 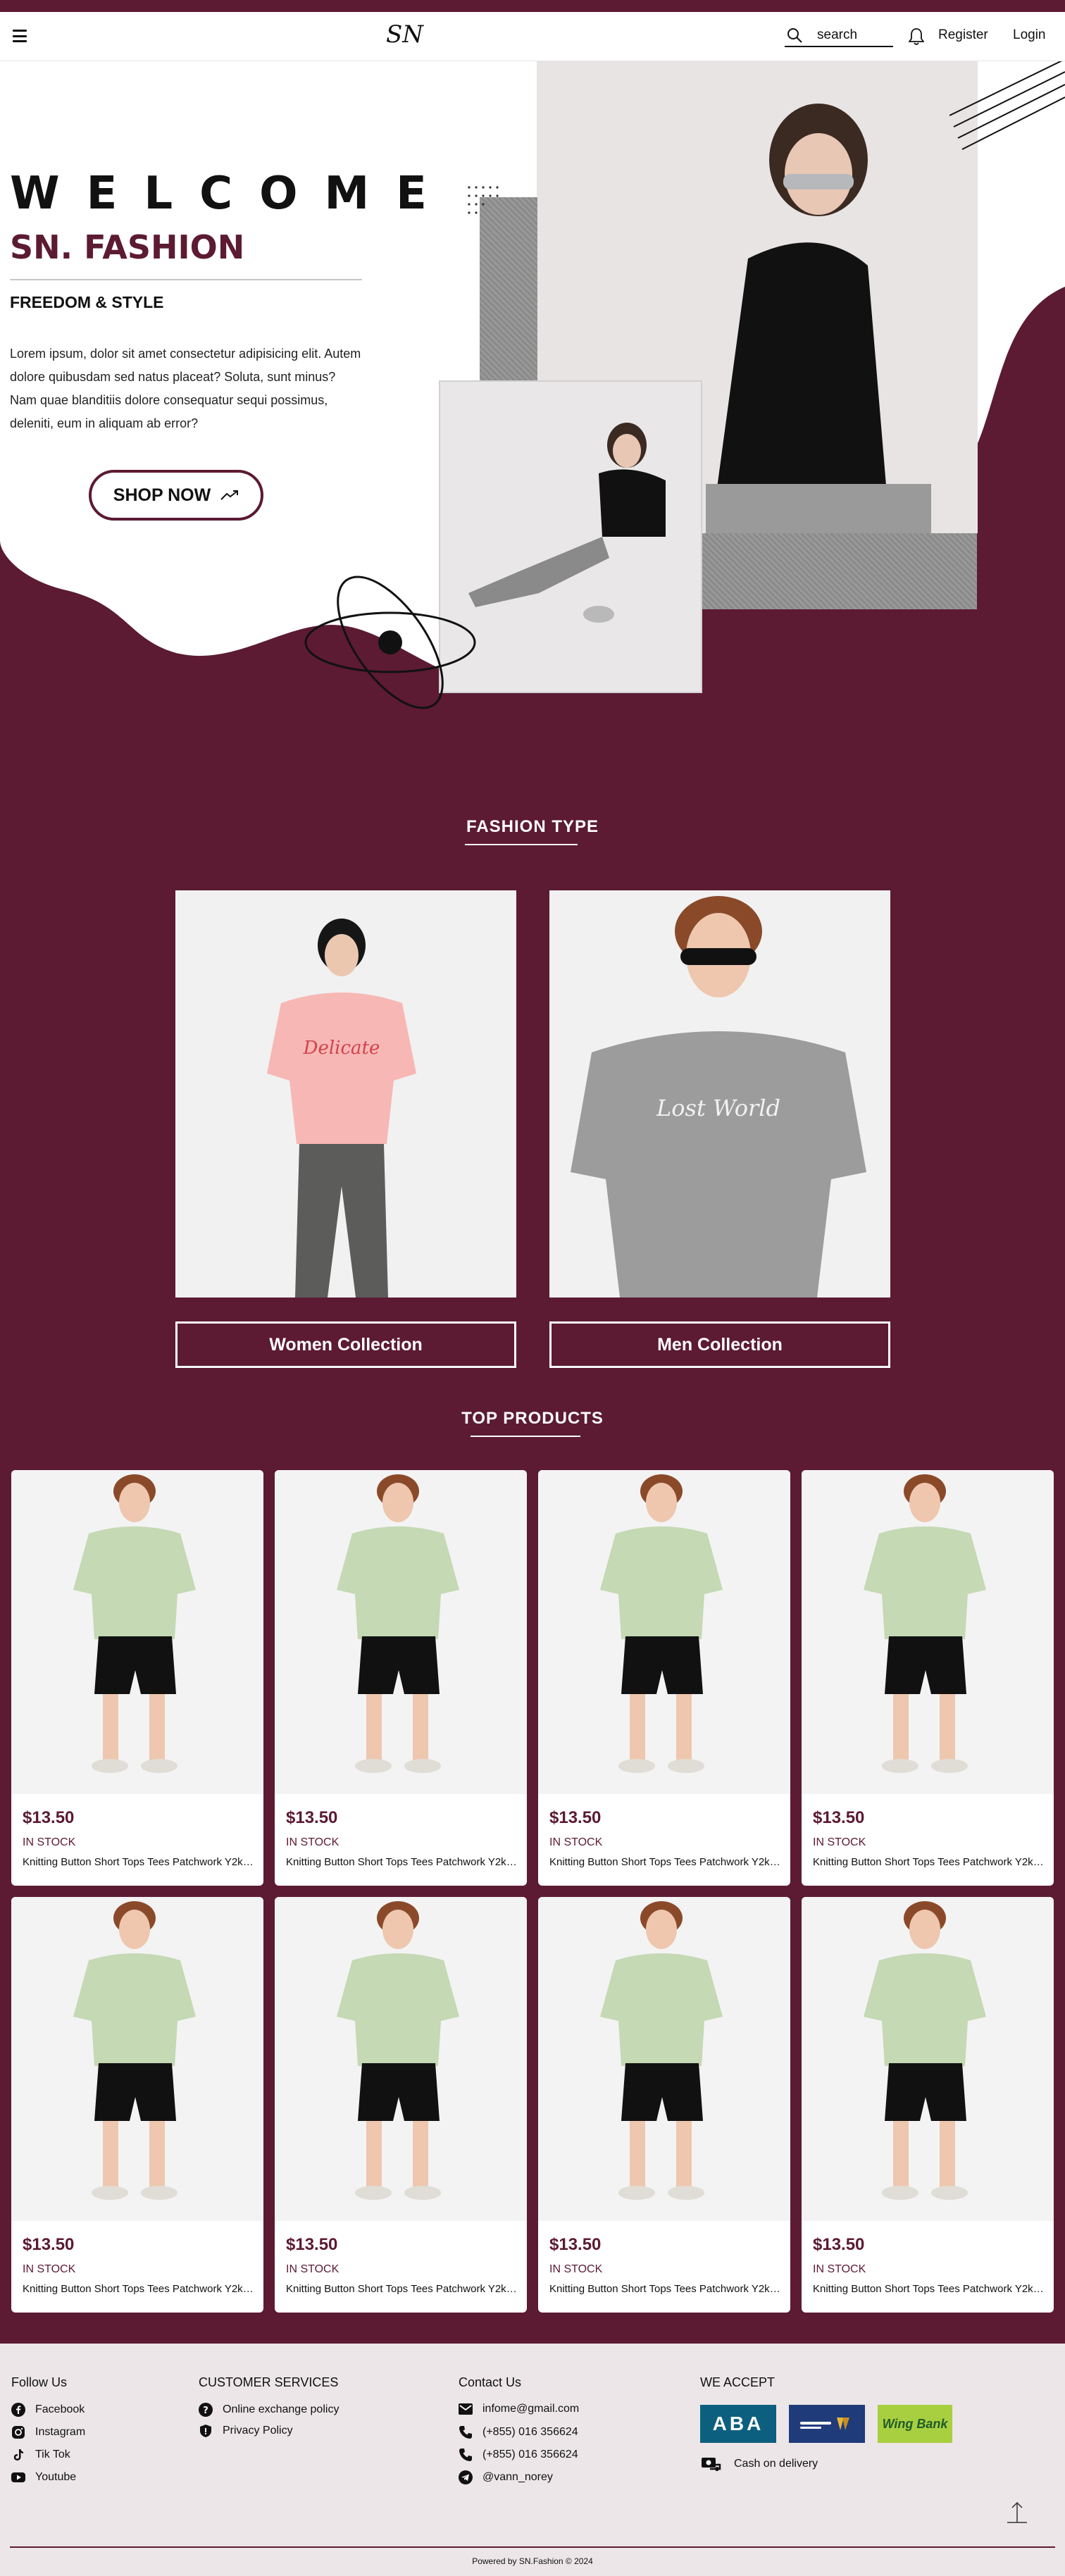 I want to click on youtube-link: Youtube, so click(x=44, y=2477).